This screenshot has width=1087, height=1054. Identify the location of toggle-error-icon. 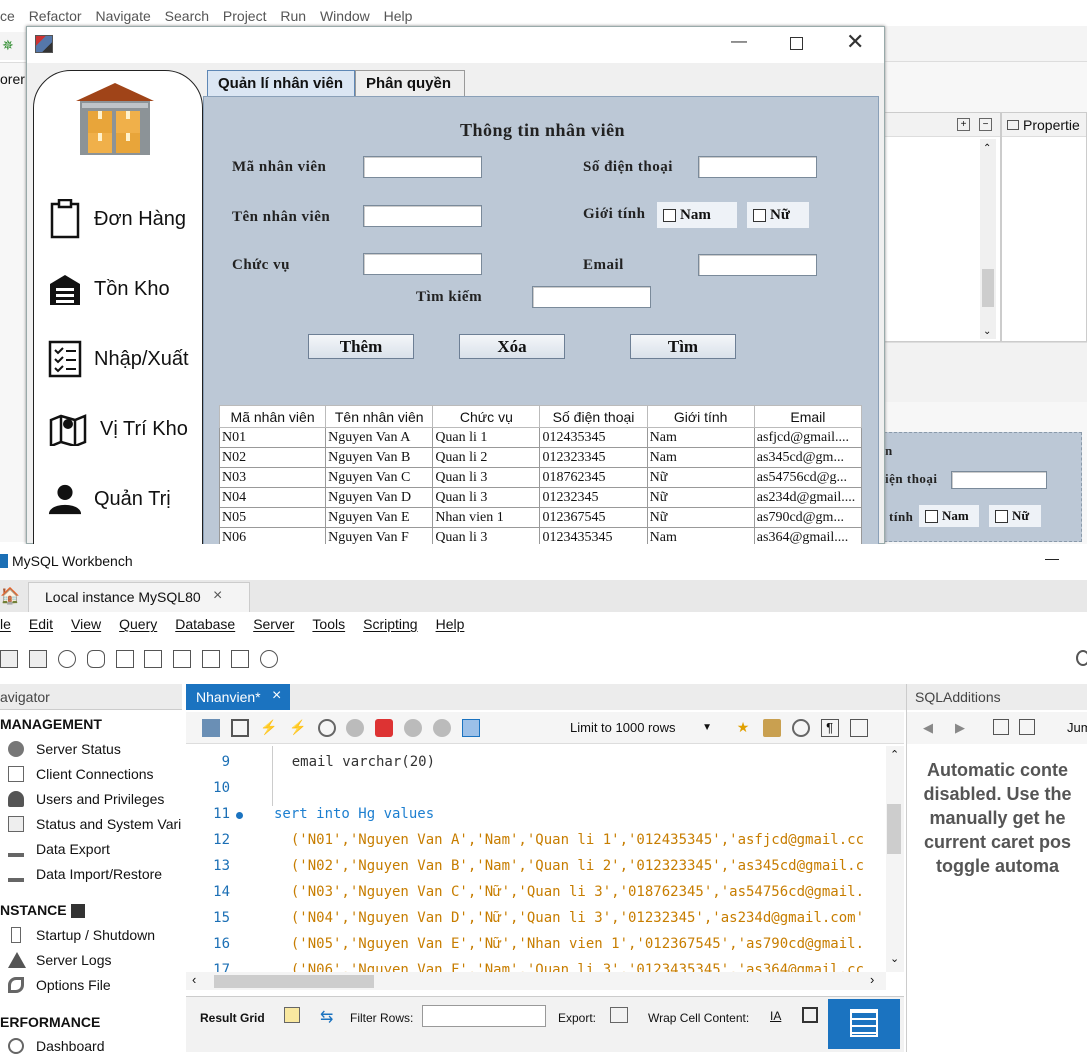
(384, 728).